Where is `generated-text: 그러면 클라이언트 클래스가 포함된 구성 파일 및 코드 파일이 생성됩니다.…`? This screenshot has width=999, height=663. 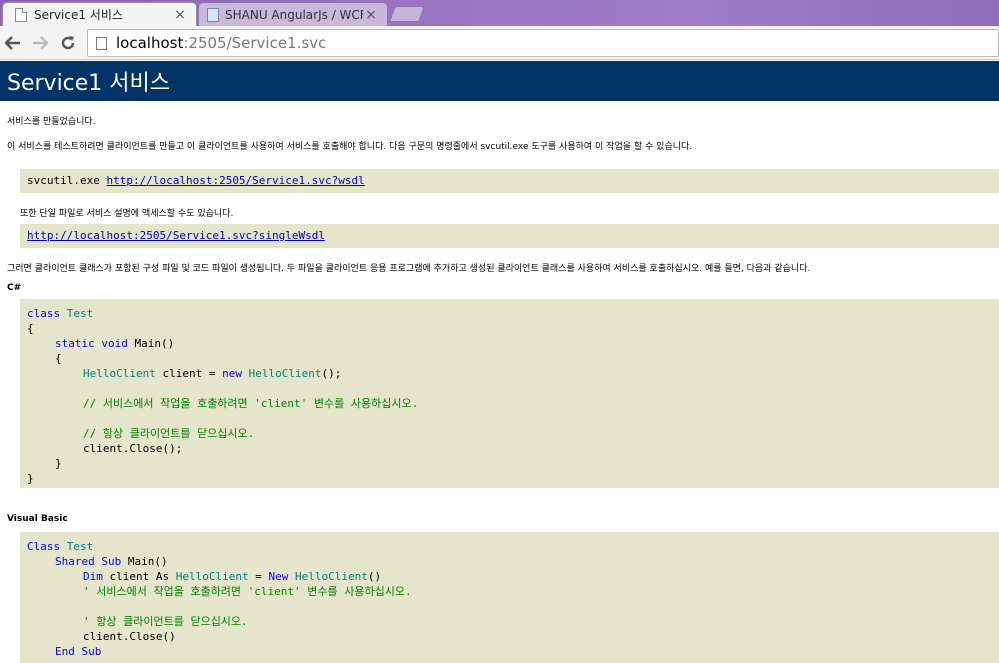 generated-text: 그러면 클라이언트 클래스가 포함된 구성 파일 및 코드 파일이 생성됩니다.… is located at coordinates (409, 269).